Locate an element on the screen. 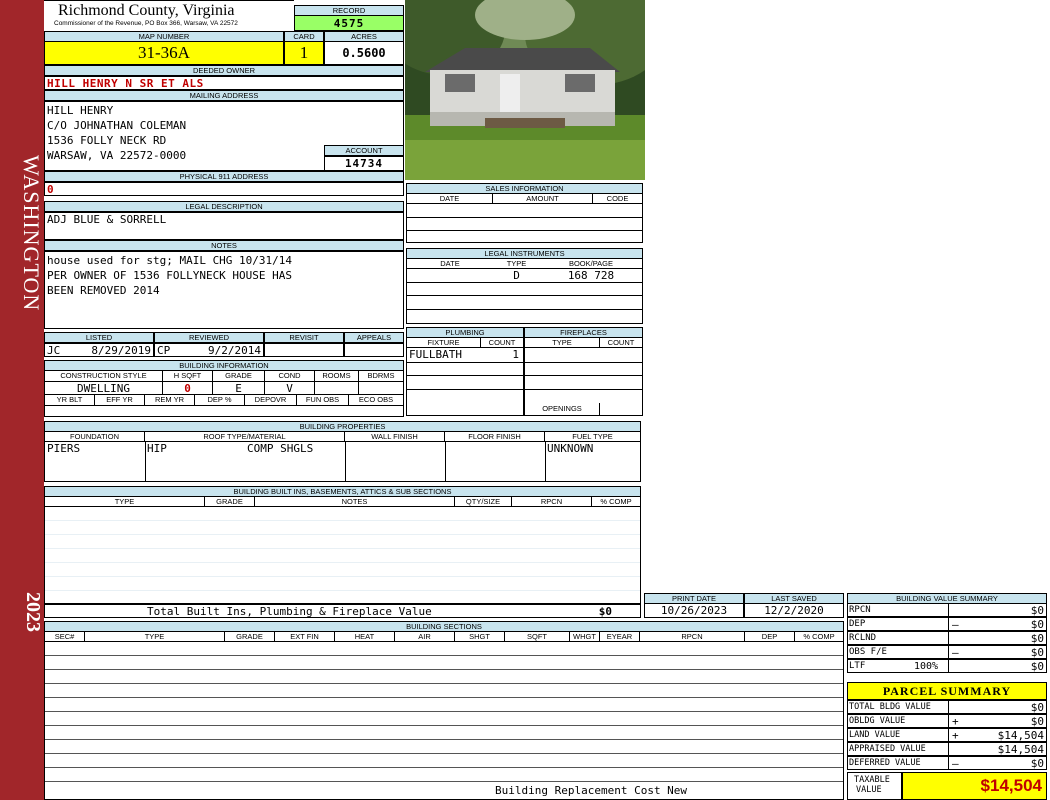  instrument-type: D is located at coordinates (516, 275).